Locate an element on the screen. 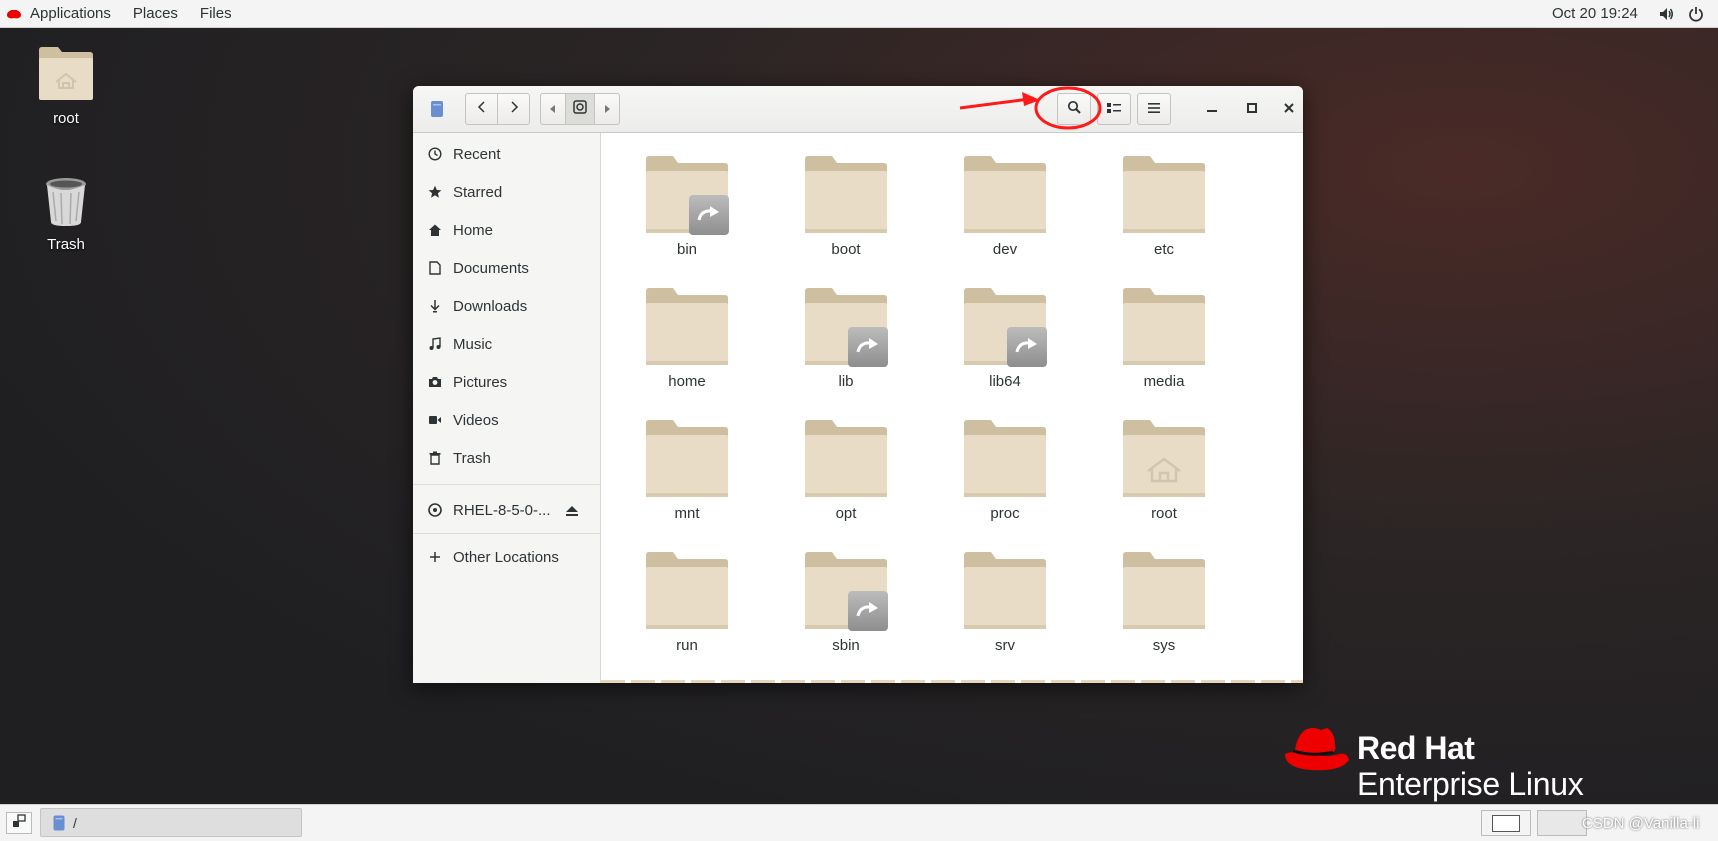 This screenshot has width=1718, height=841. file-name-label: sbin is located at coordinates (846, 645).